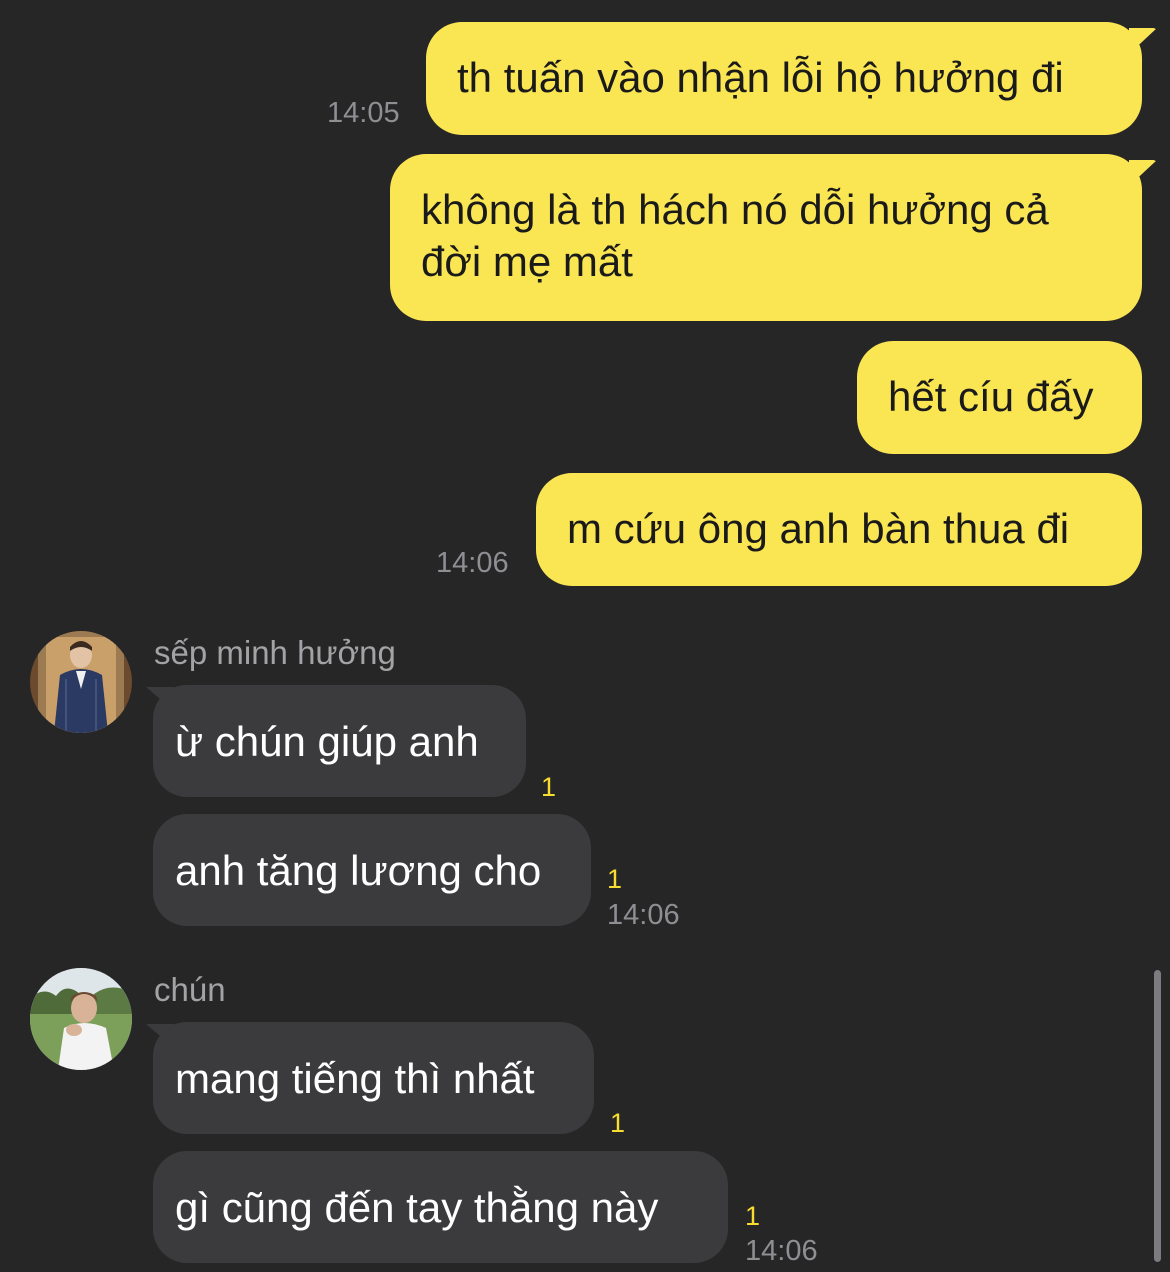  I want to click on incoming-bubble: ừ chún giúp anh, so click(339, 741).